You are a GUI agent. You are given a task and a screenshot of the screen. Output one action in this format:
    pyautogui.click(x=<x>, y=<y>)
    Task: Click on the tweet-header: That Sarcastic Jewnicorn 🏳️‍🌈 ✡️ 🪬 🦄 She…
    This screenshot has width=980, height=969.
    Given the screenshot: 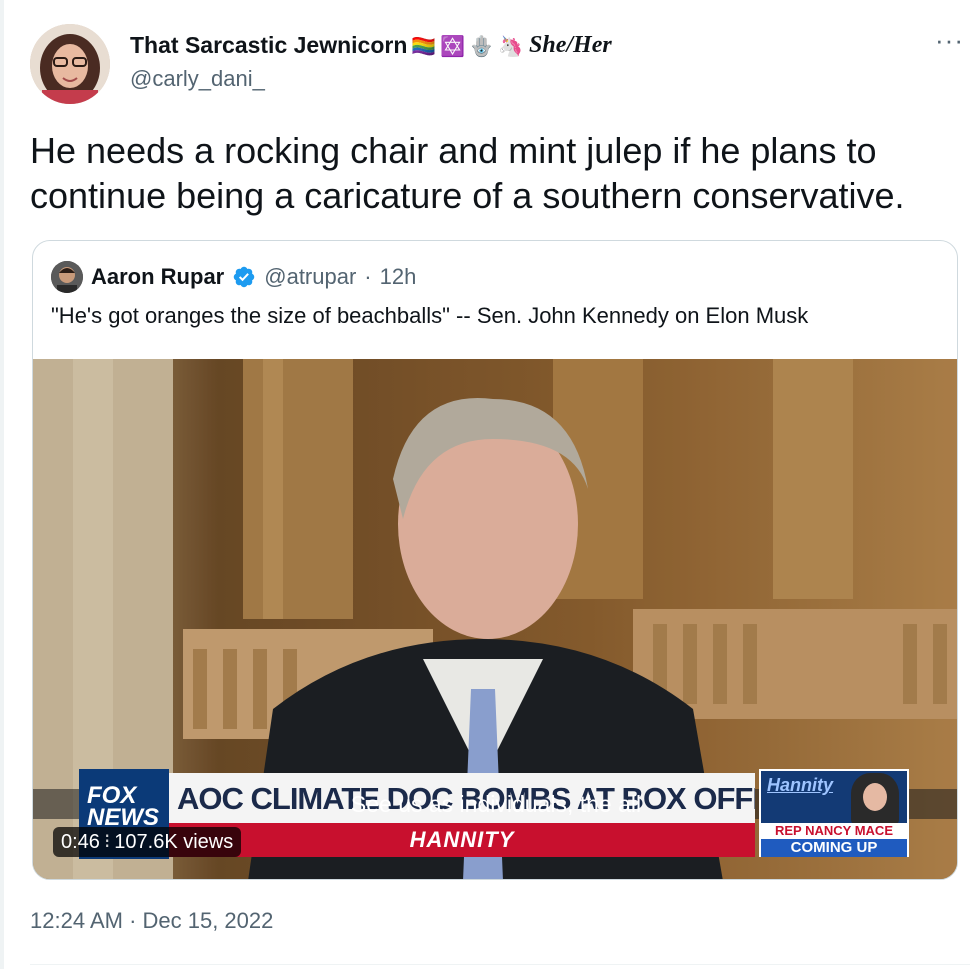 What is the action you would take?
    pyautogui.click(x=500, y=64)
    